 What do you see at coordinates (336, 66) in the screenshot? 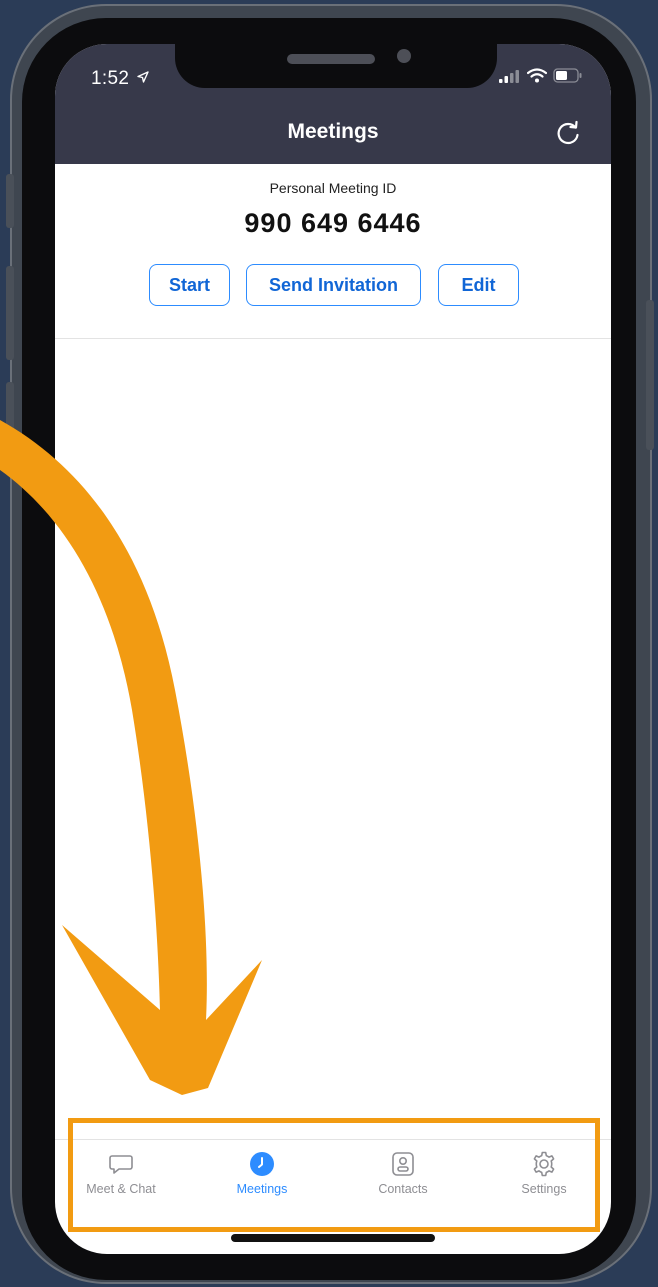
I see `notch` at bounding box center [336, 66].